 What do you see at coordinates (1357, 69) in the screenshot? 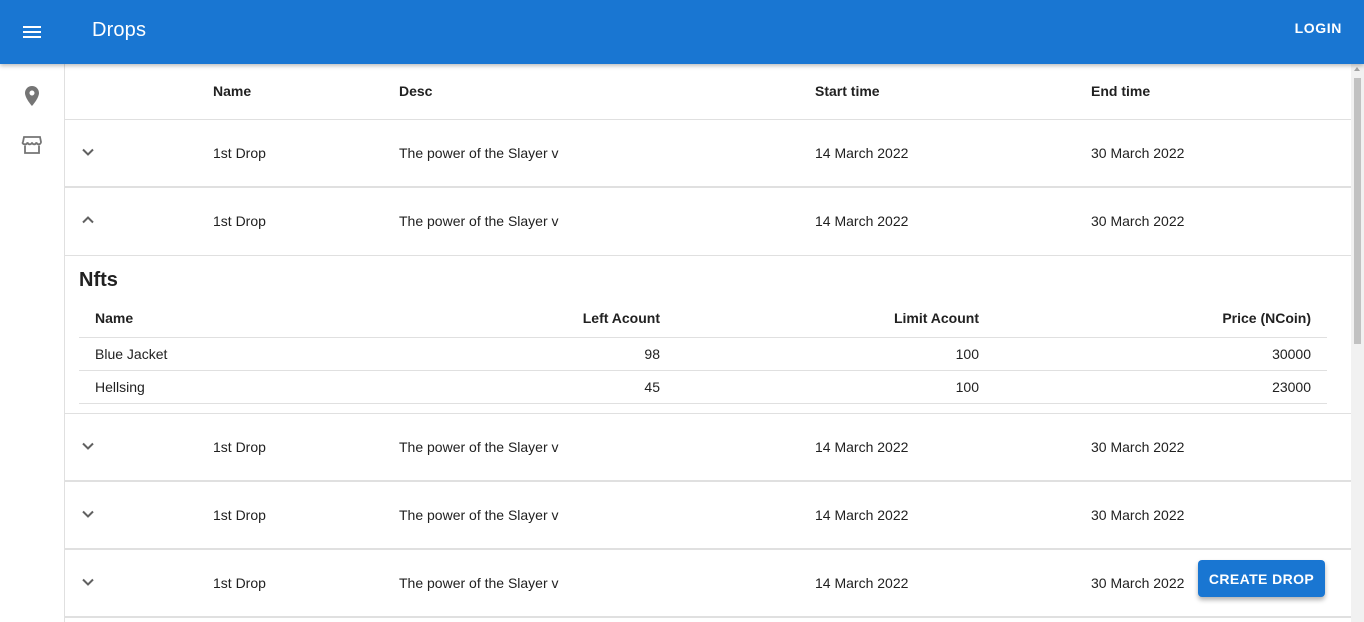
I see `scroll-up-arrow-icon` at bounding box center [1357, 69].